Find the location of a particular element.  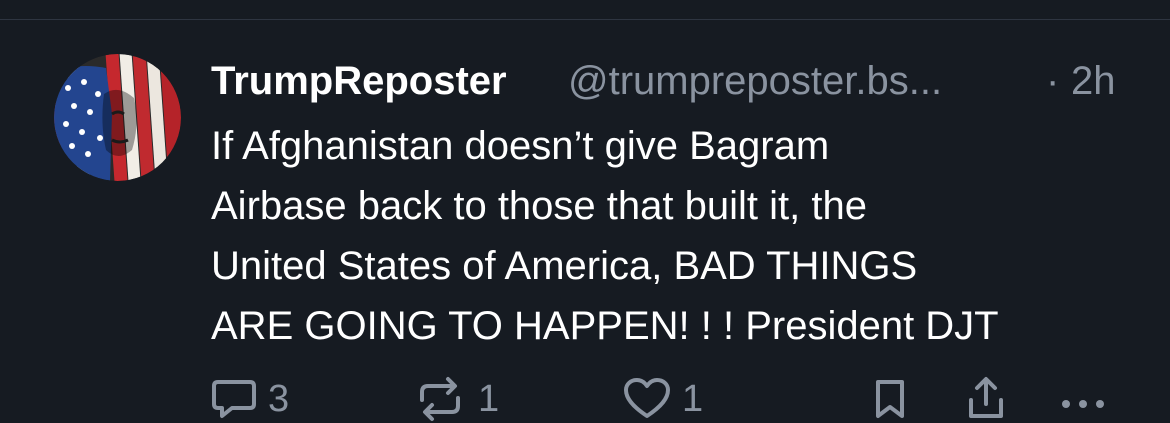

author-avatar is located at coordinates (117, 117).